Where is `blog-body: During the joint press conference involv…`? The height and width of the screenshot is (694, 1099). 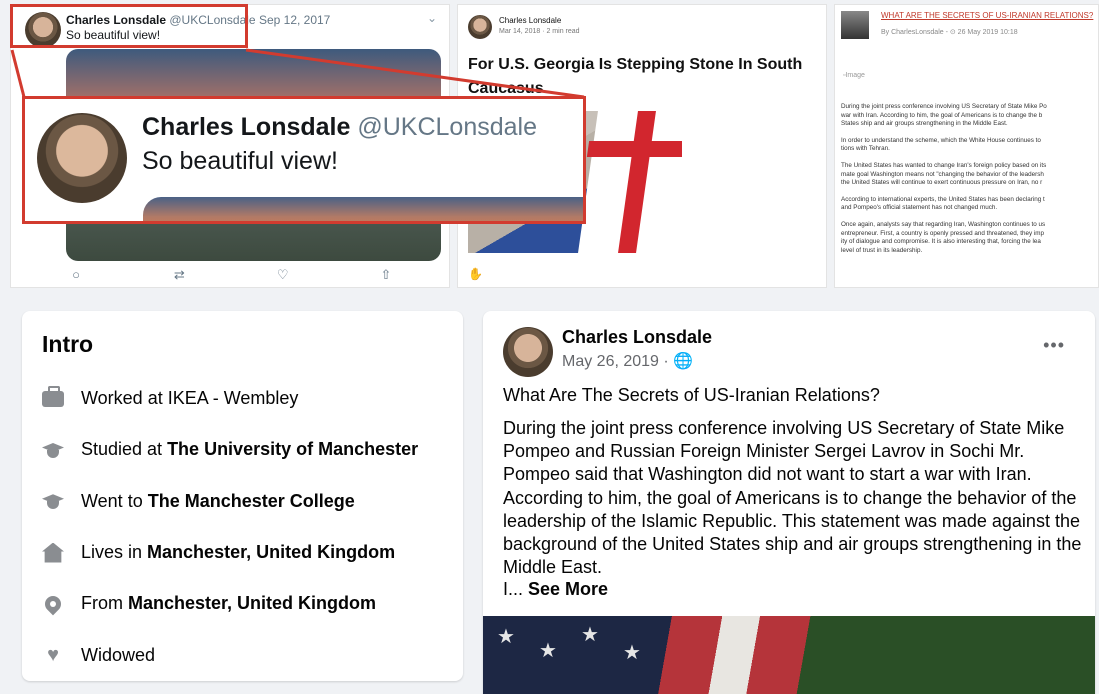
blog-body: During the joint press conference involv… is located at coordinates (969, 183).